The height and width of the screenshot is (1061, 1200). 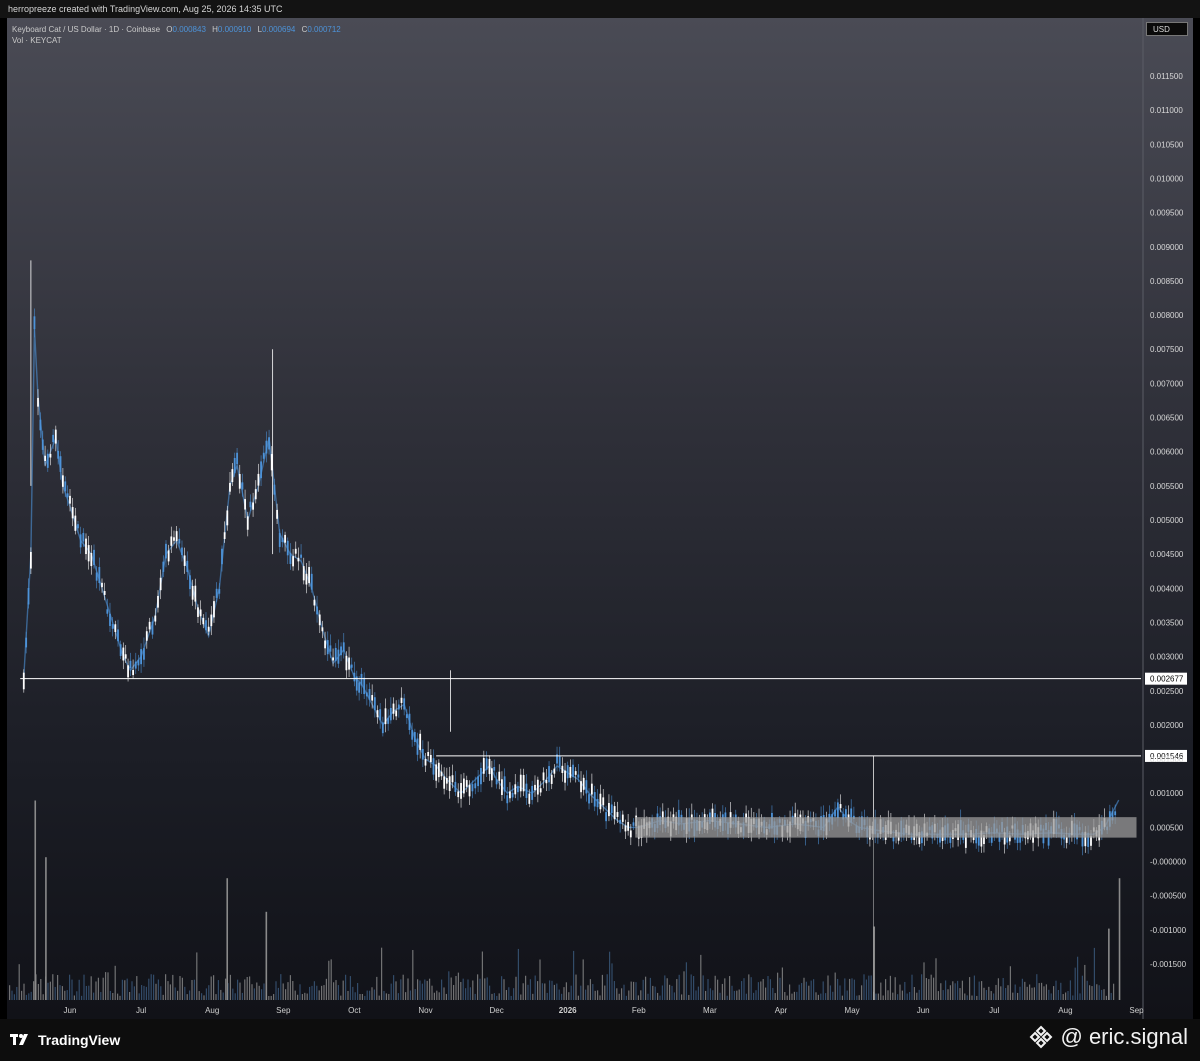 What do you see at coordinates (65, 1040) in the screenshot?
I see `tradingview-logo: TradingView` at bounding box center [65, 1040].